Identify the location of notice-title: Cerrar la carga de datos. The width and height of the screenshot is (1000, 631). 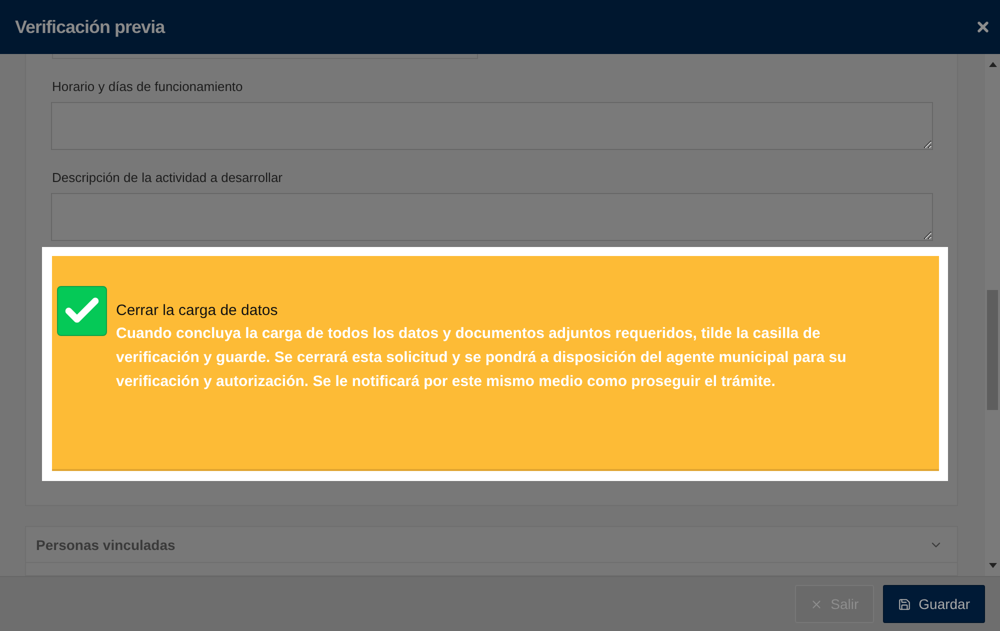
(197, 310).